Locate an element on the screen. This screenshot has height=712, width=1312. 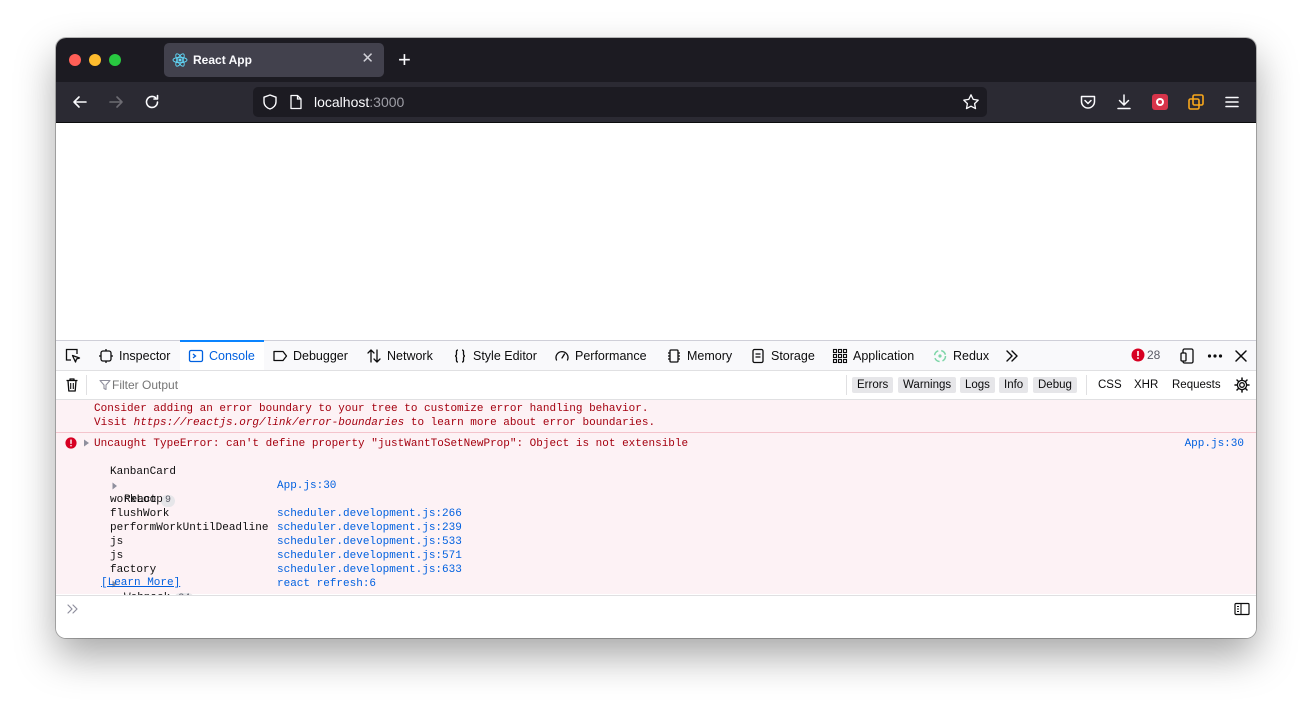
editor-mode-toggle-icon is located at coordinates (1242, 609).